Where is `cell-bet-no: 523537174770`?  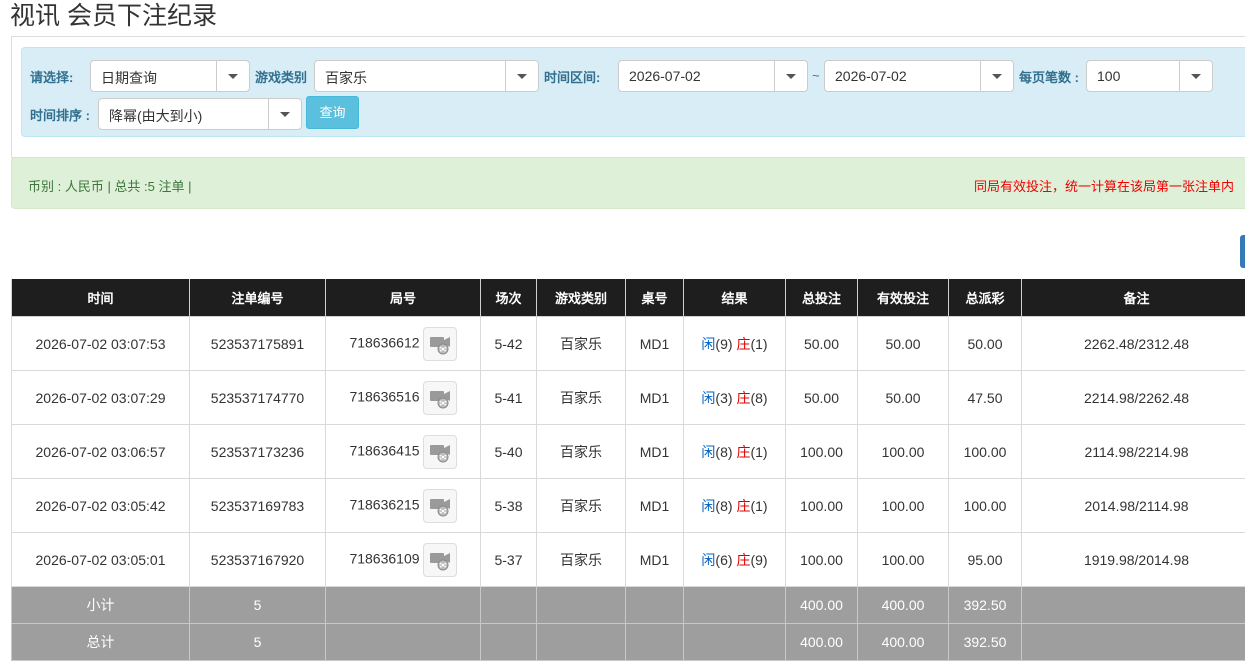 cell-bet-no: 523537174770 is located at coordinates (257, 397).